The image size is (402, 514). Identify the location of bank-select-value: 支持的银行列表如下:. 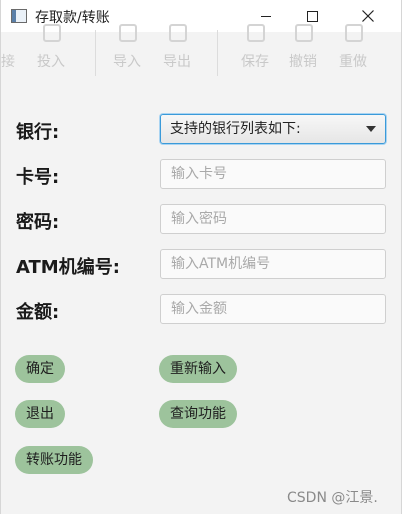
(235, 129).